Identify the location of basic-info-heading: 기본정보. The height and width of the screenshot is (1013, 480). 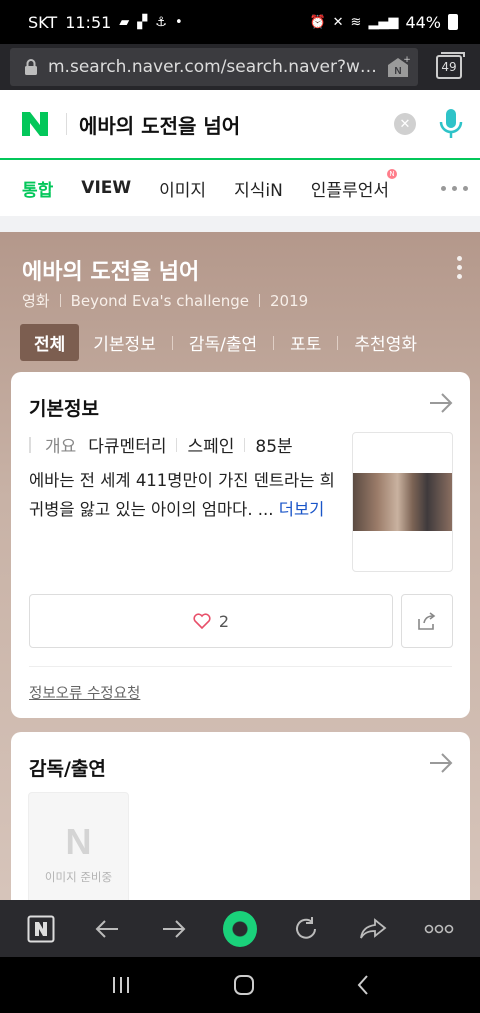
(64, 409).